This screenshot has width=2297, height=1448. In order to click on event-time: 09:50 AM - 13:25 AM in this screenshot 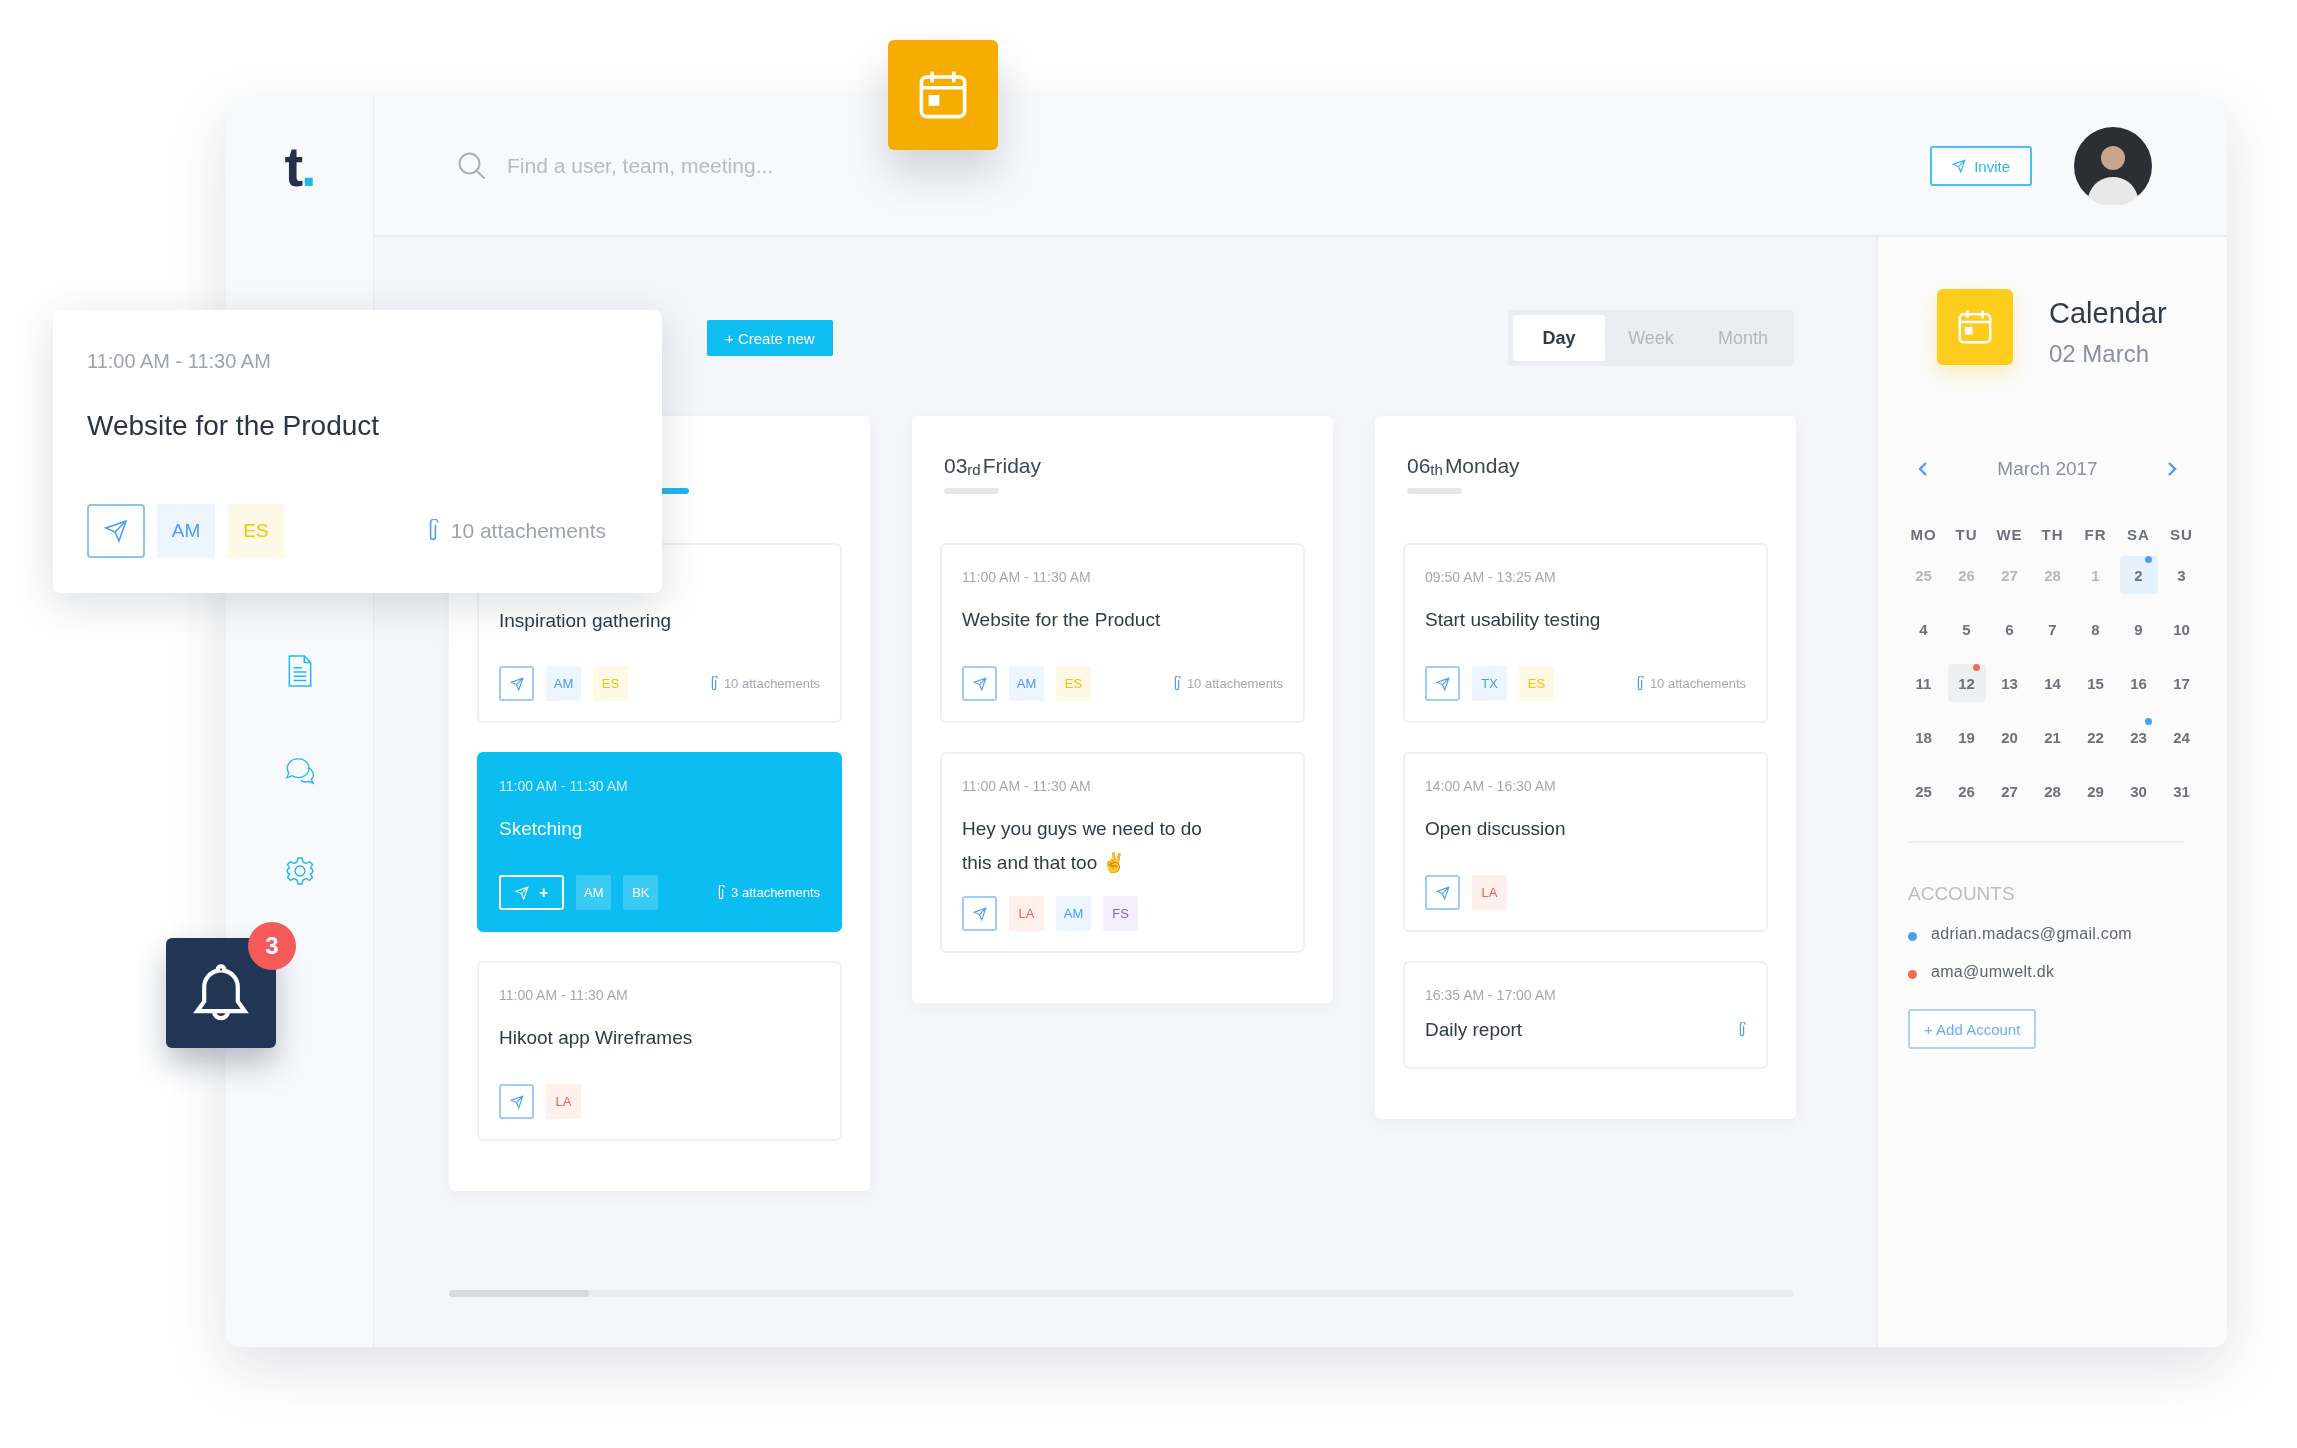, I will do `click(1491, 577)`.